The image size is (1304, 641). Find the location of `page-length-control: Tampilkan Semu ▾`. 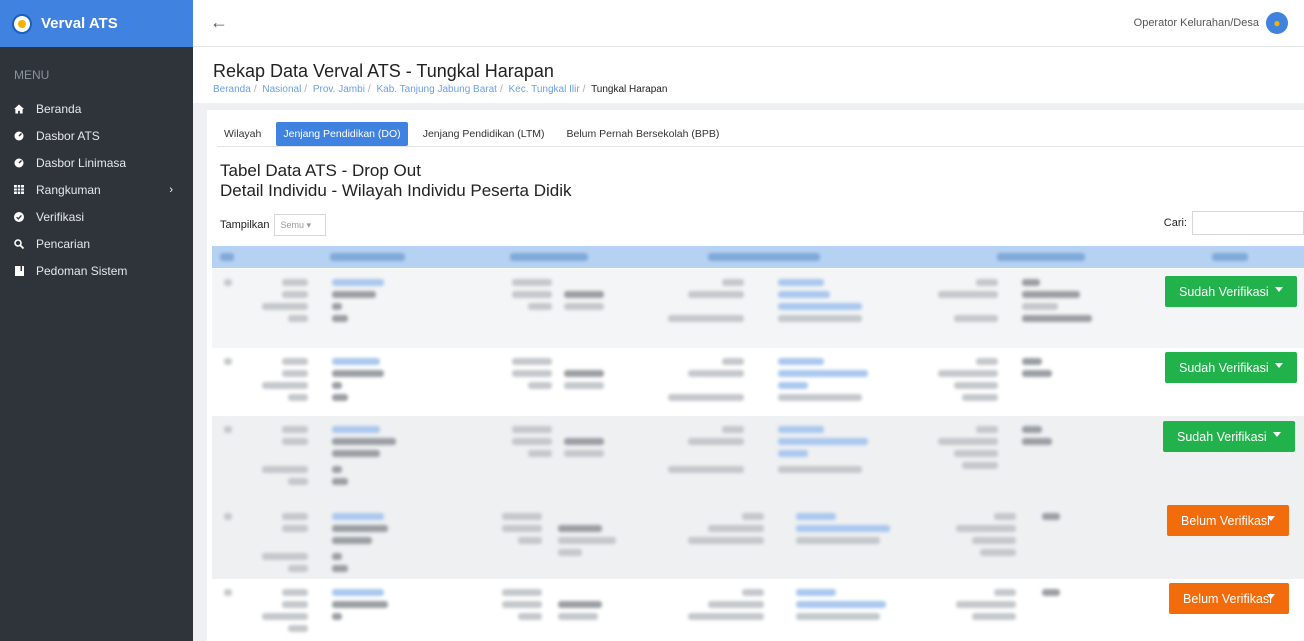

page-length-control: Tampilkan Semu ▾ is located at coordinates (273, 225).